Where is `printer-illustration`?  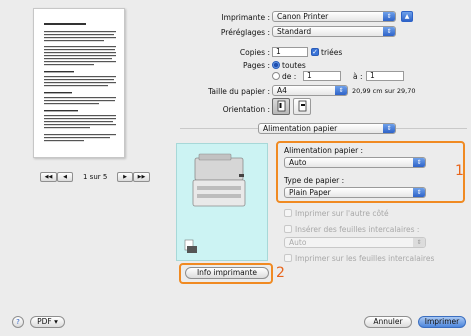
printer-illustration is located at coordinates (222, 202).